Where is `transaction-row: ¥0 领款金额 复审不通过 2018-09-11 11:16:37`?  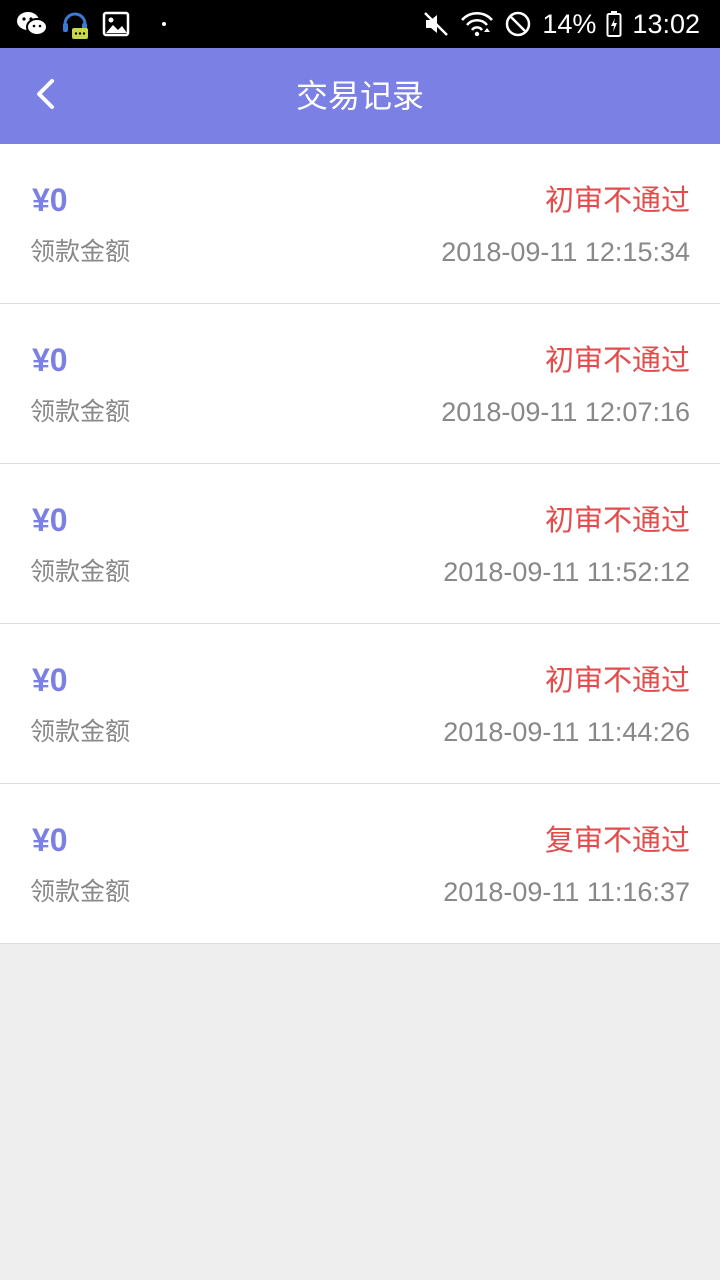 transaction-row: ¥0 领款金额 复审不通过 2018-09-11 11:16:37 is located at coordinates (360, 864).